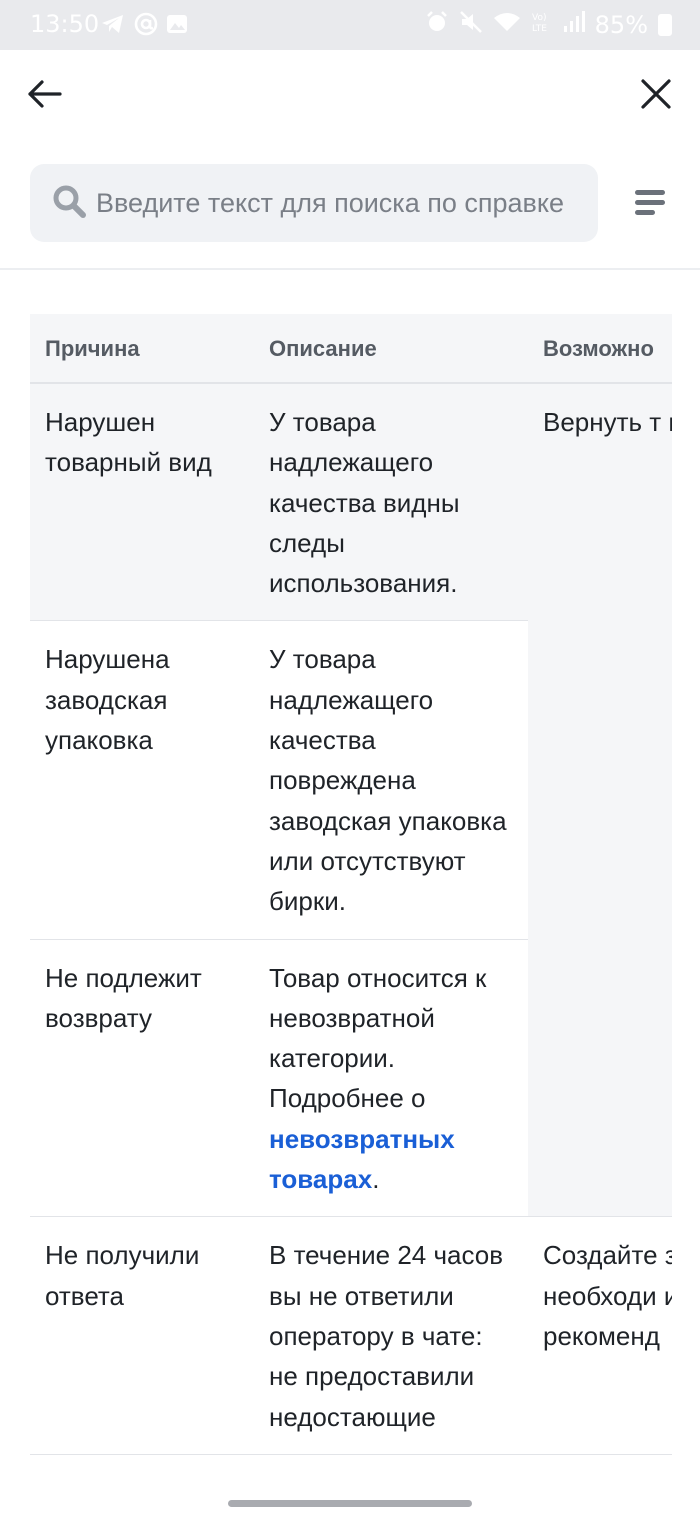  What do you see at coordinates (69, 203) in the screenshot?
I see `search-icon` at bounding box center [69, 203].